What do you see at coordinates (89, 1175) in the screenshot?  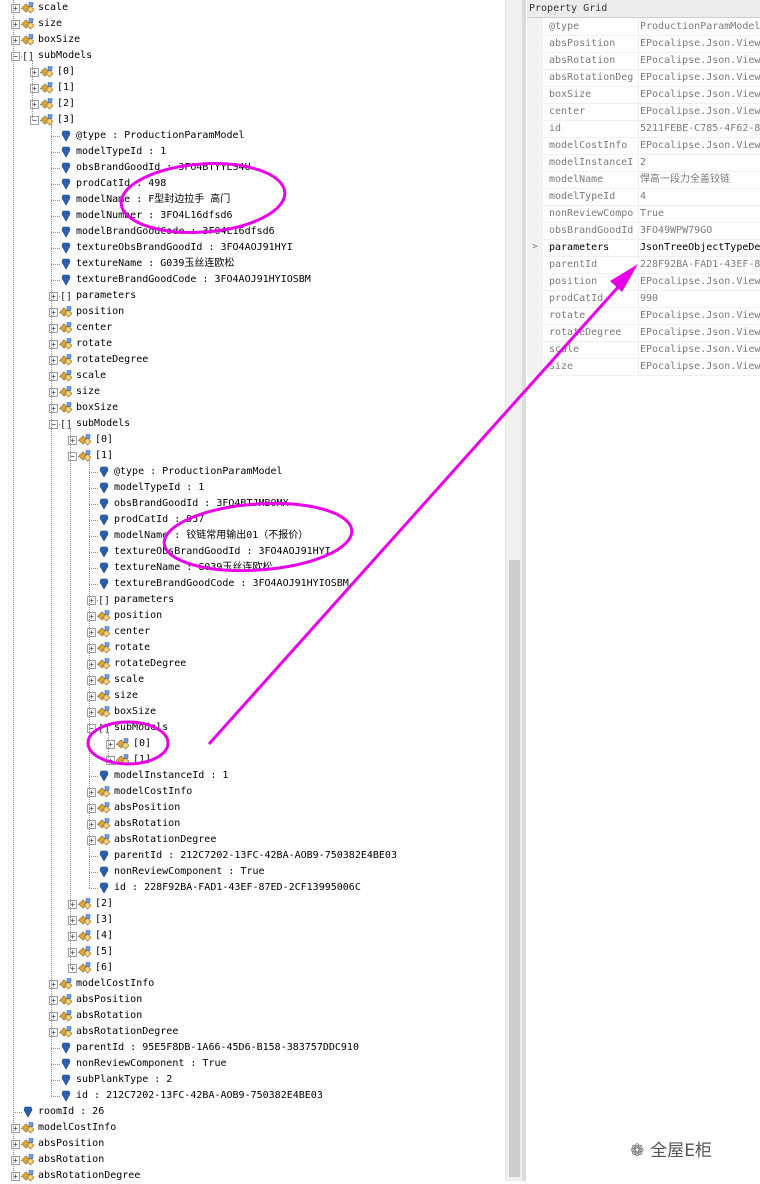 I see `tree-node-label: absRotationDegree` at bounding box center [89, 1175].